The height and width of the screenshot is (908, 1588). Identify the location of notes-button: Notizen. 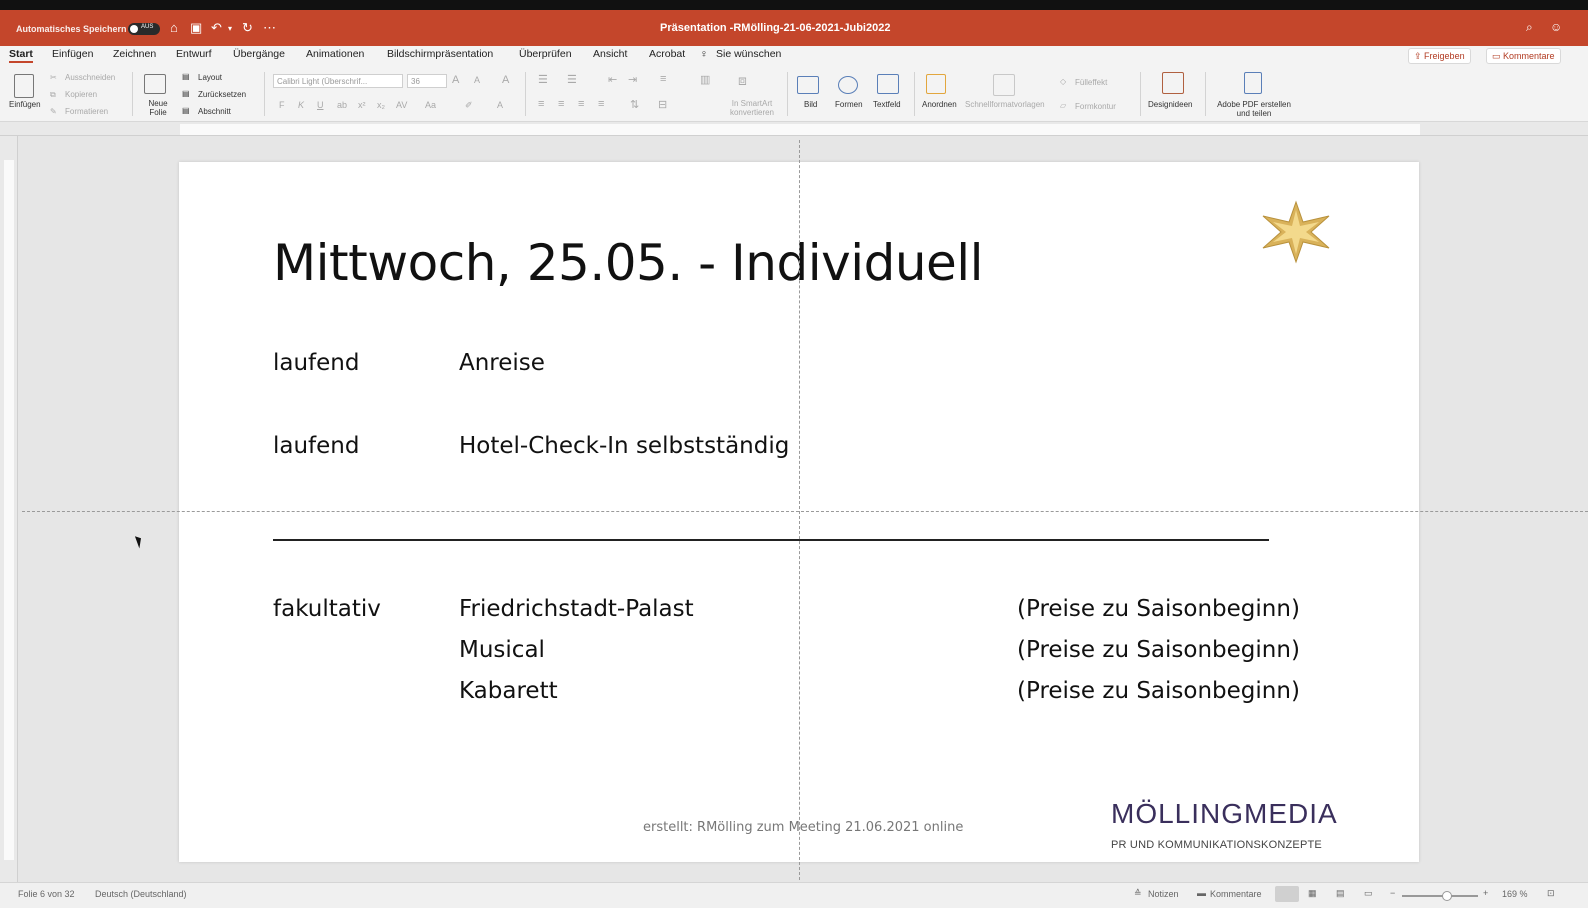
(1163, 894).